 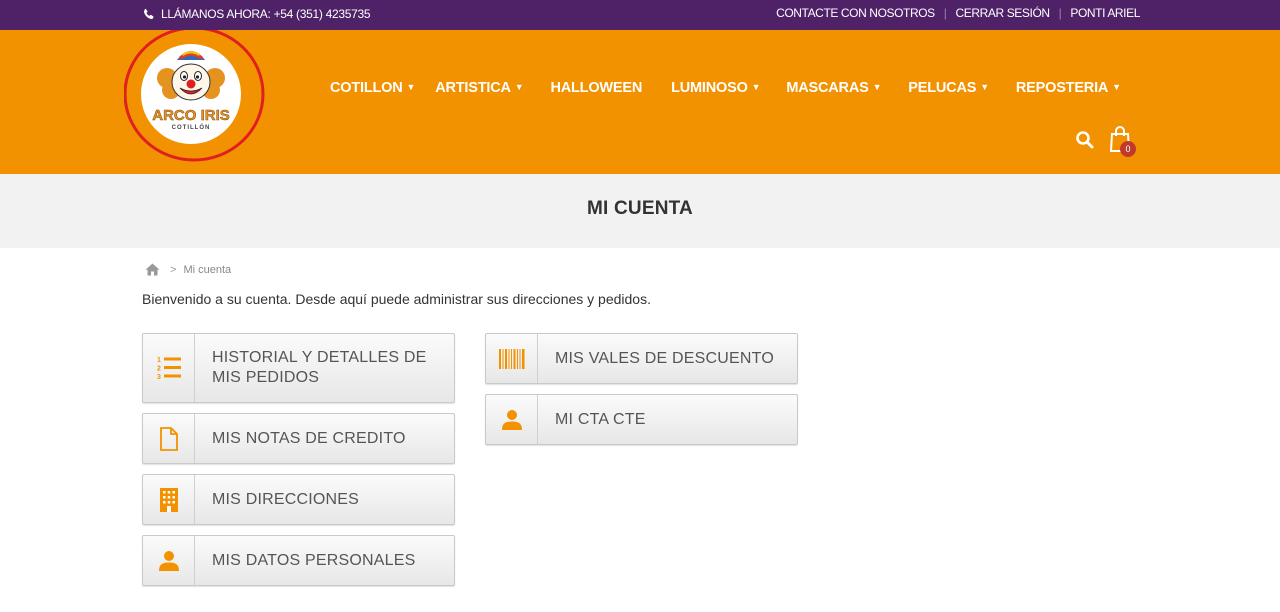 What do you see at coordinates (1062, 88) in the screenshot?
I see `nav-label: REPOSTERIA` at bounding box center [1062, 88].